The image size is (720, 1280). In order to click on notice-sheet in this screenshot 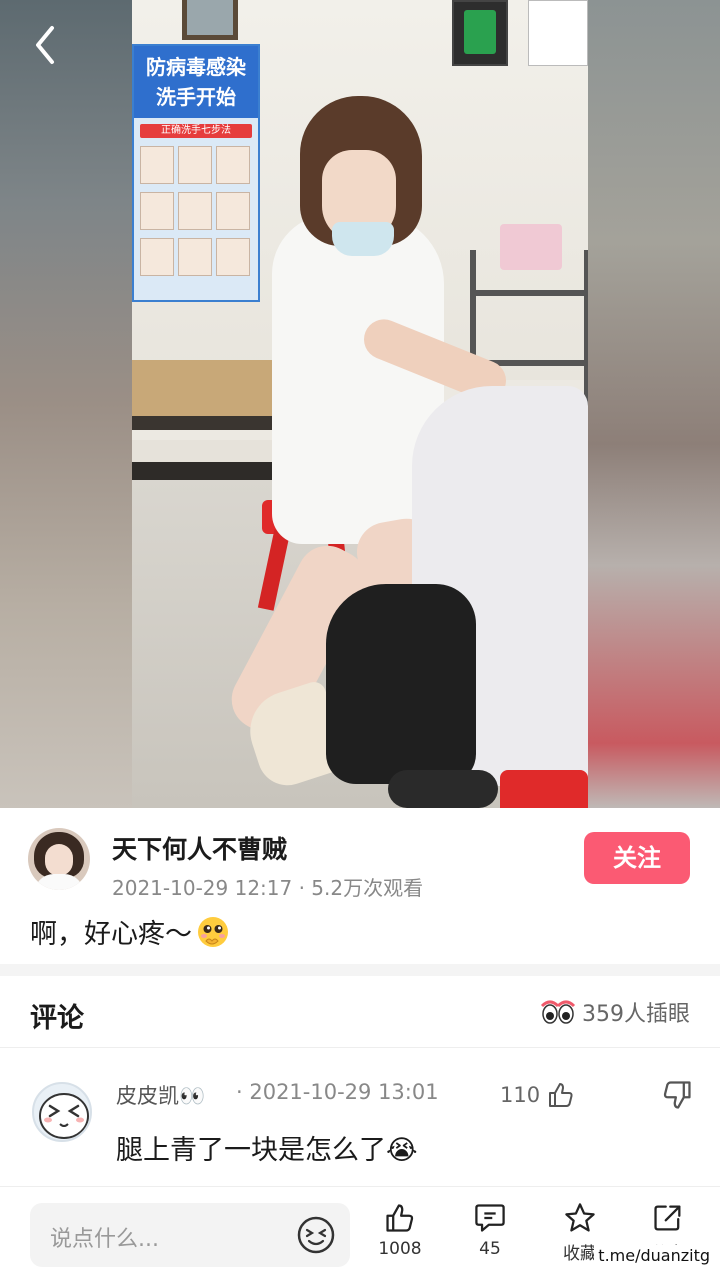, I will do `click(558, 33)`.